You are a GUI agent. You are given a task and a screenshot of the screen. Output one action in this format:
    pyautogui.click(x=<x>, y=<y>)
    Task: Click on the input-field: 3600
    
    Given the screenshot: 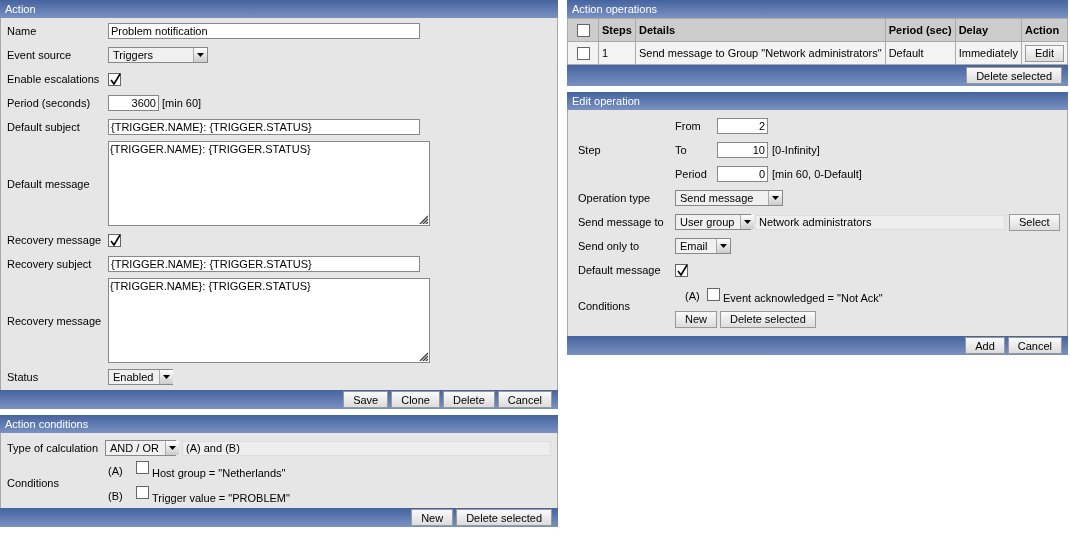 What is the action you would take?
    pyautogui.click(x=133, y=103)
    